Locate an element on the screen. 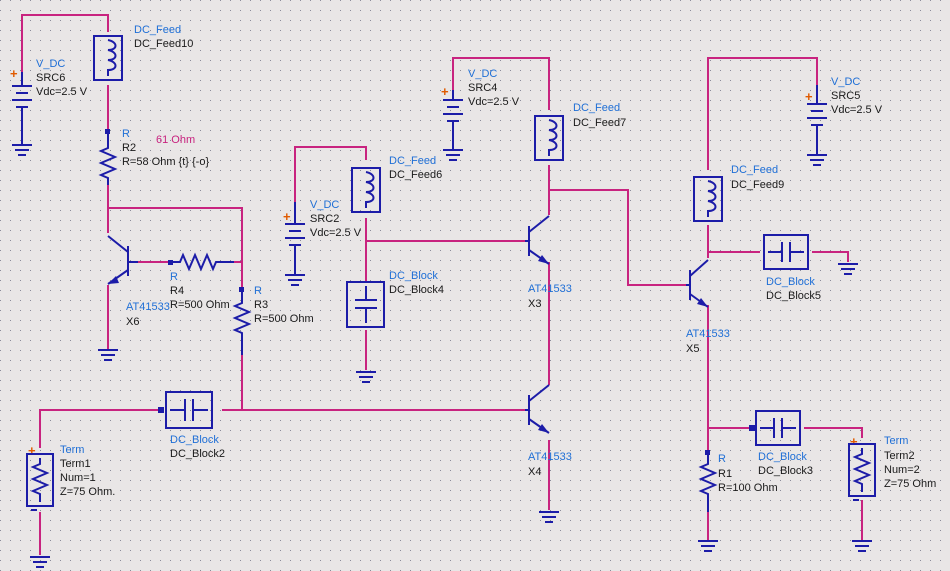 This screenshot has width=950, height=571. block4-type: DC_Block is located at coordinates (413, 276).